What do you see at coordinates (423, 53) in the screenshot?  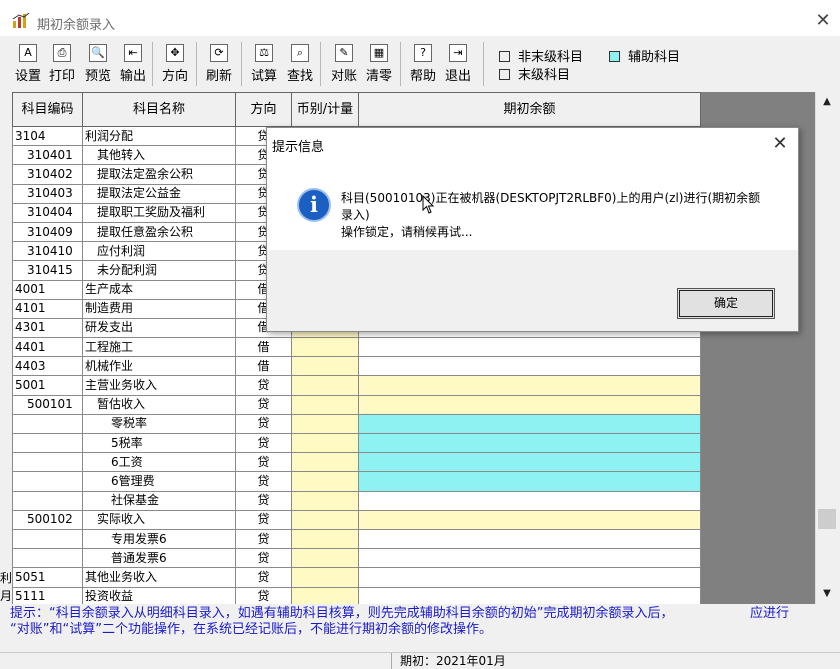 I see `help-icon: ?` at bounding box center [423, 53].